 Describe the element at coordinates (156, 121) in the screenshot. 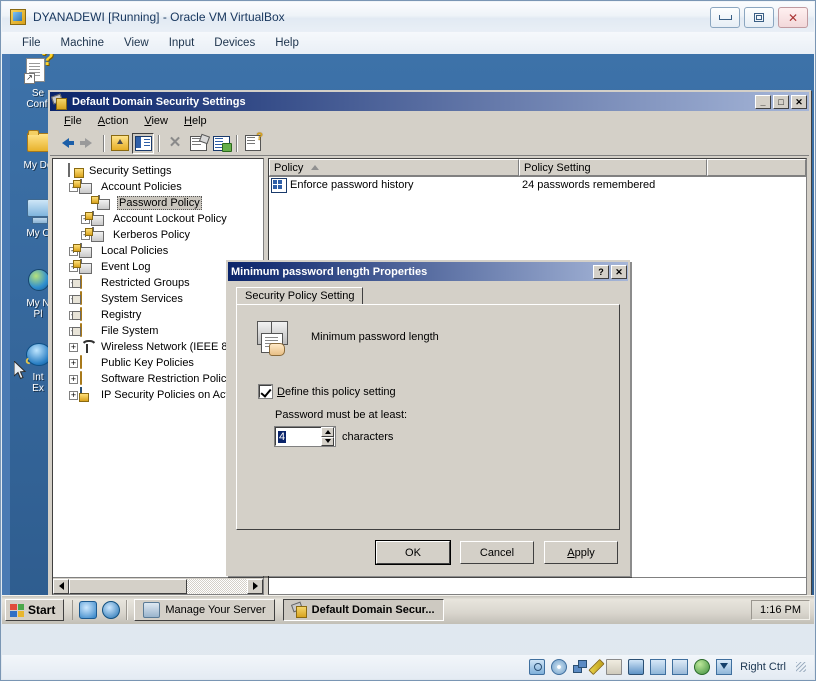

I see `mmc-menu-view: View` at that location.